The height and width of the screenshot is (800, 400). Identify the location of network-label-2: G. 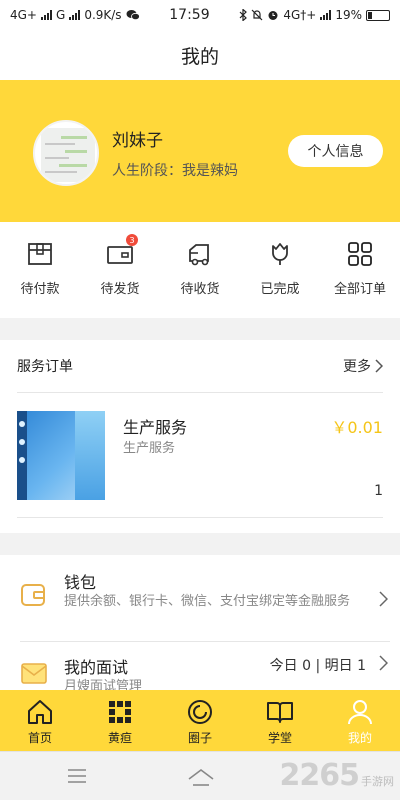
(61, 15).